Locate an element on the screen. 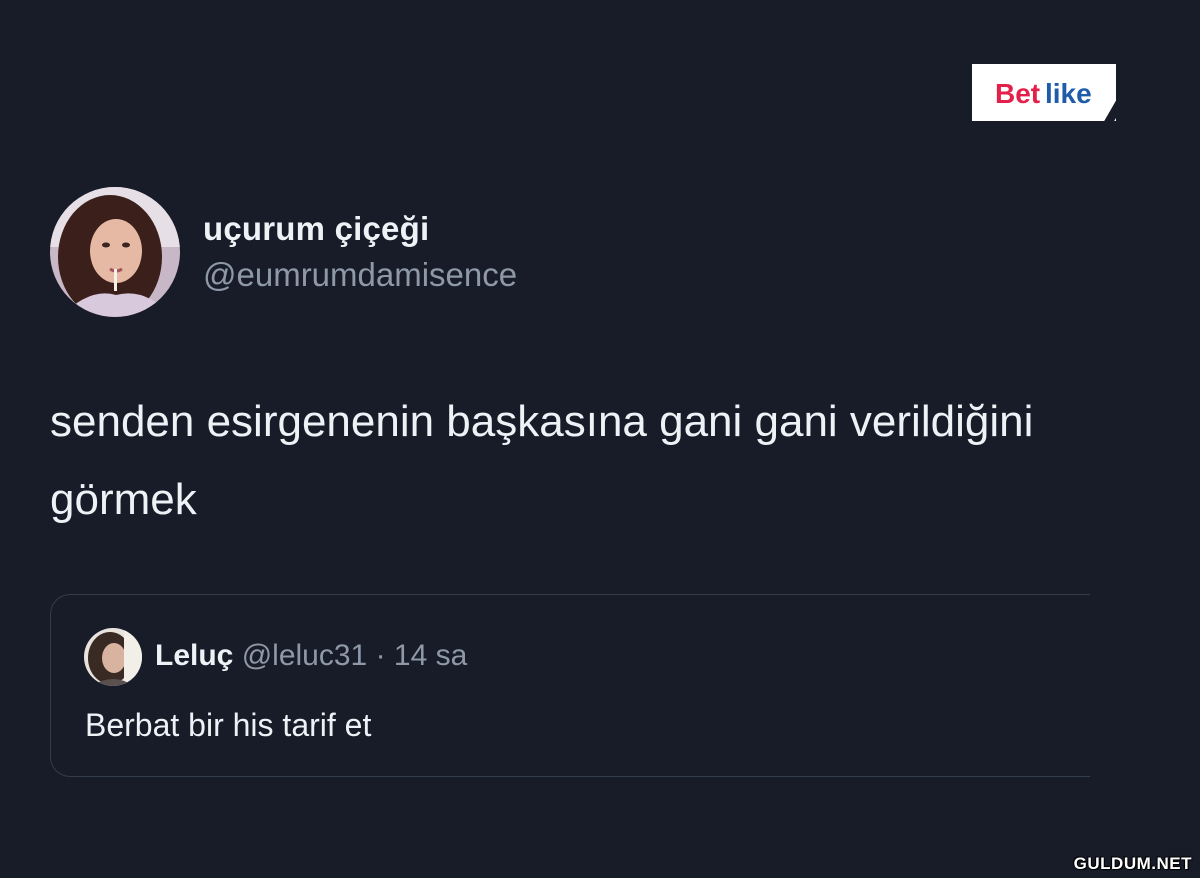 Image resolution: width=1200 pixels, height=878 pixels. svg-text: Bet is located at coordinates (1017, 93).